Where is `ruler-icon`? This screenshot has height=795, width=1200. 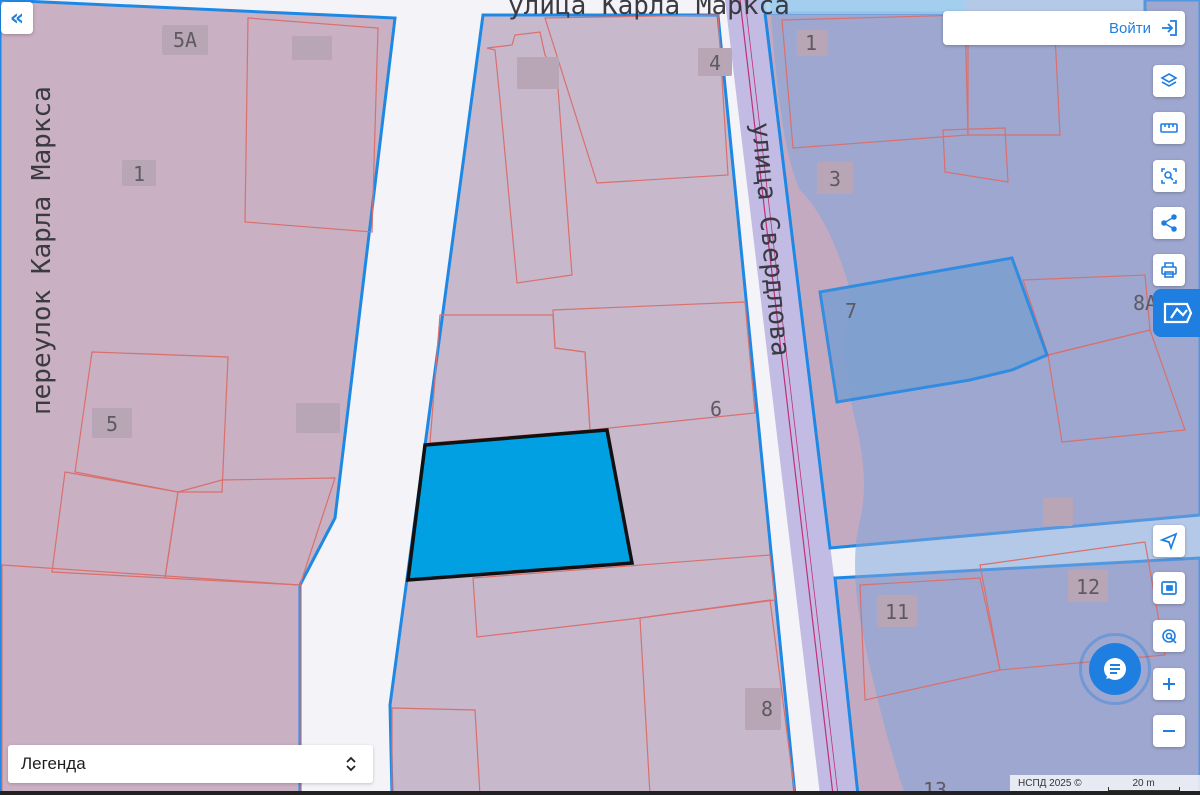
ruler-icon is located at coordinates (1169, 128).